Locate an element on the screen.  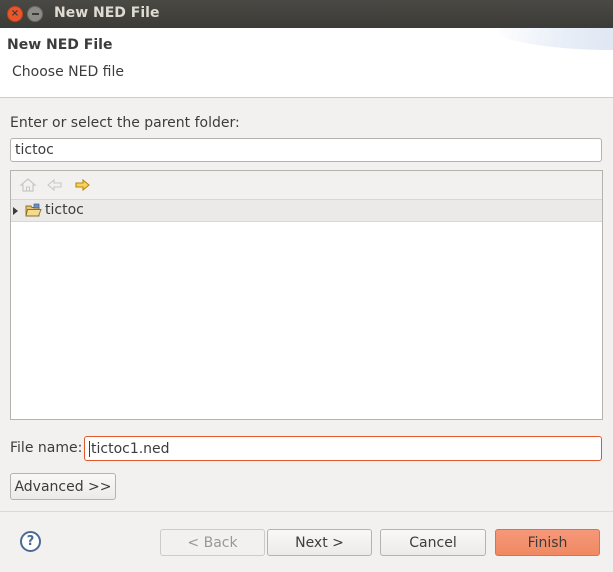
file-name-value: tictoc1.ned is located at coordinates (130, 448).